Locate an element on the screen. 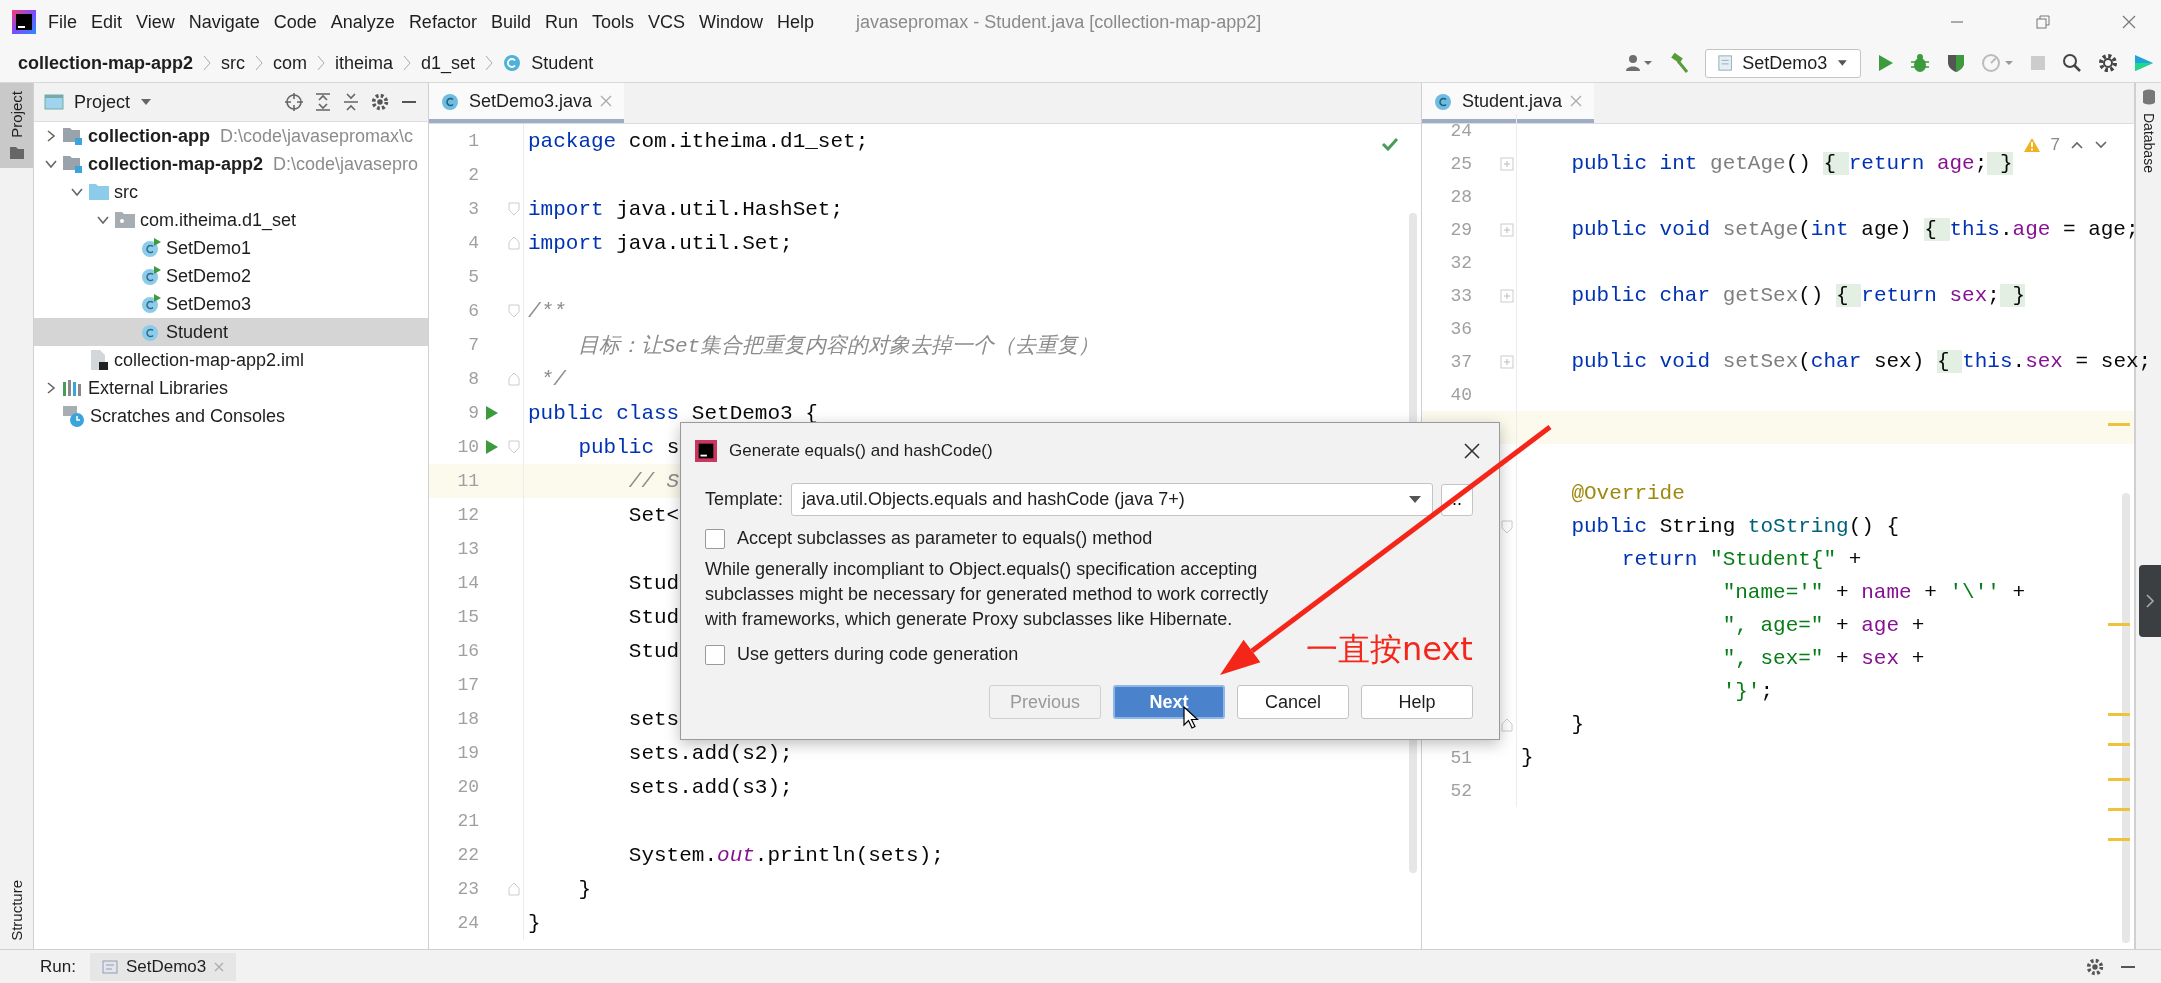  plugin-logo-icon is located at coordinates (2144, 63).